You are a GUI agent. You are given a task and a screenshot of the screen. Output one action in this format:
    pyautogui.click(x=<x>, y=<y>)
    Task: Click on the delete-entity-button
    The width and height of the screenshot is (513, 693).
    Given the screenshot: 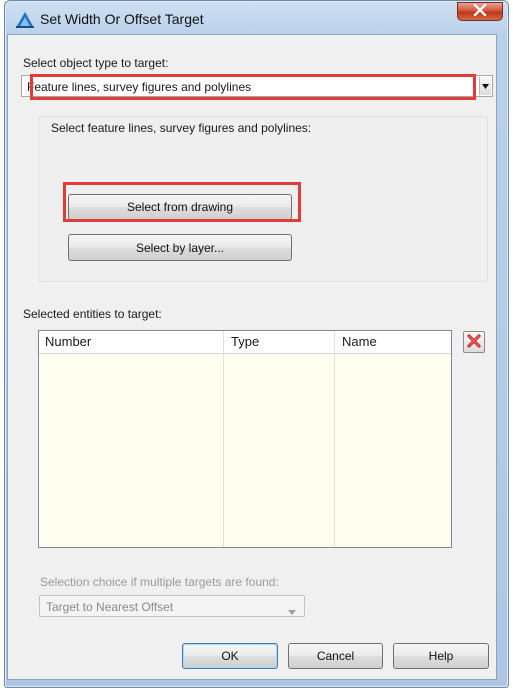 What is the action you would take?
    pyautogui.click(x=474, y=342)
    